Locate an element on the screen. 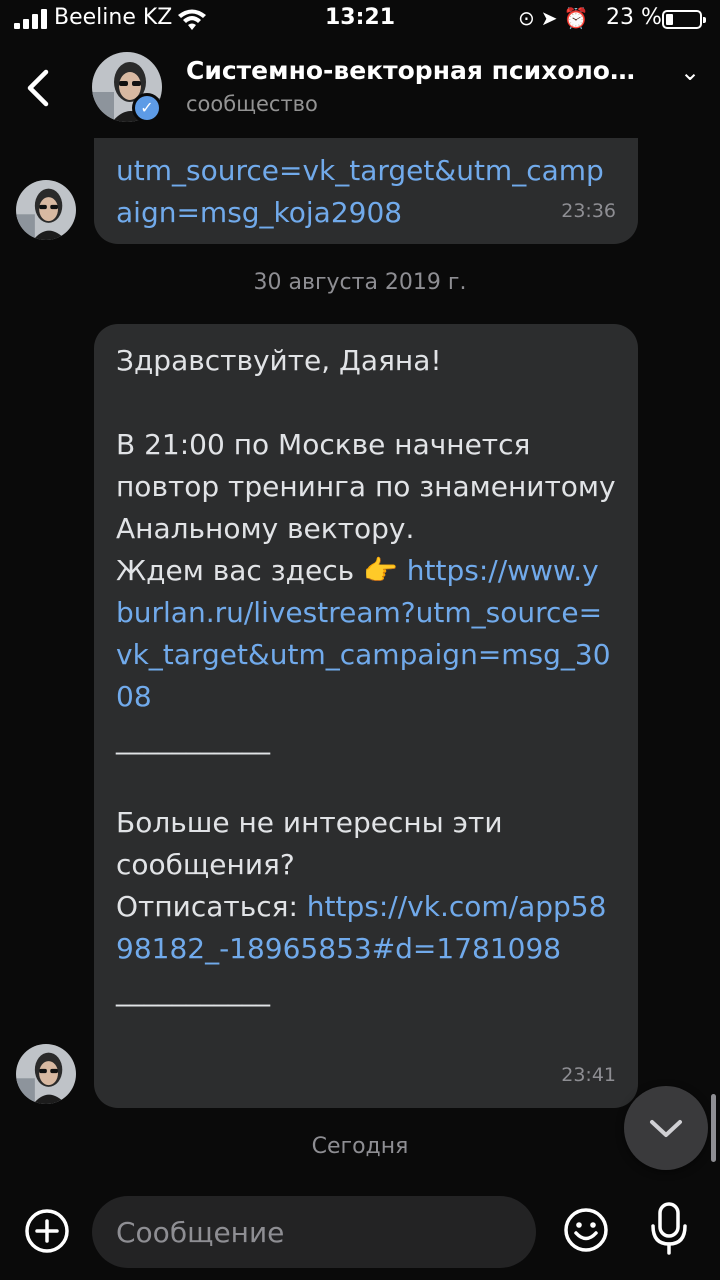 The width and height of the screenshot is (720, 1280). date-separator: Сегодня is located at coordinates (360, 1146).